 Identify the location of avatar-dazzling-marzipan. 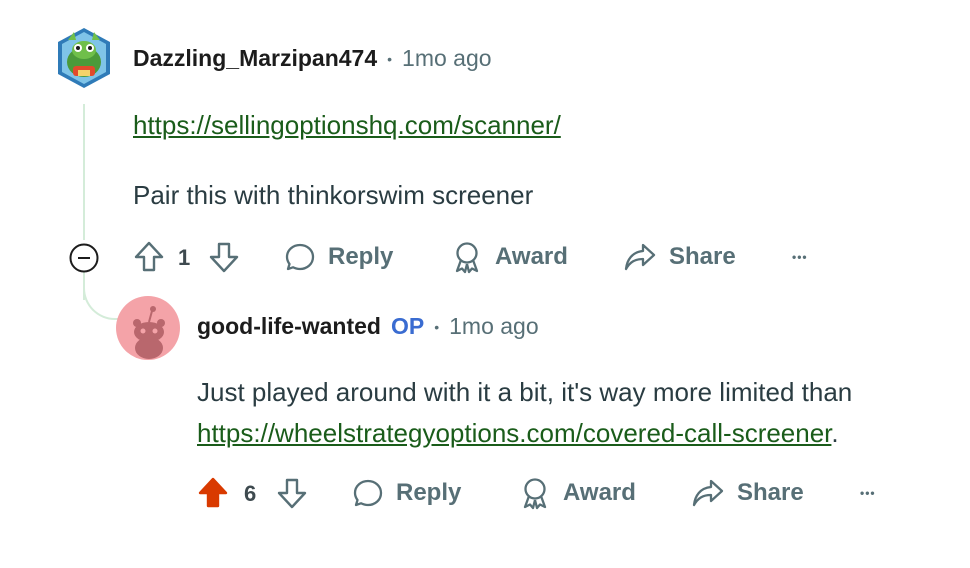
(84, 58).